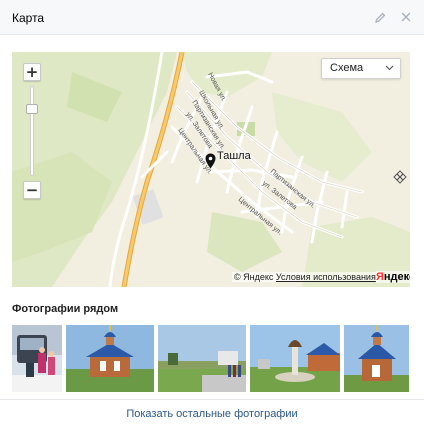 The height and width of the screenshot is (427, 424). What do you see at coordinates (396, 277) in the screenshot?
I see `logo-rest: ндекс` at bounding box center [396, 277].